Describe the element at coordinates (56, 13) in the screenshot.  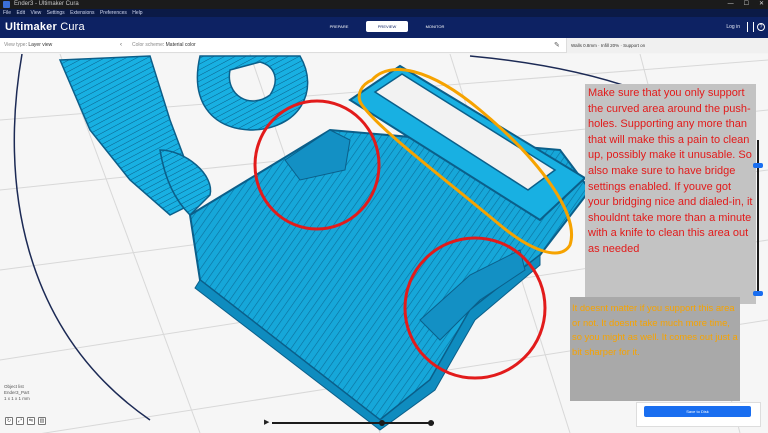
I see `menu-settings: Settings` at that location.